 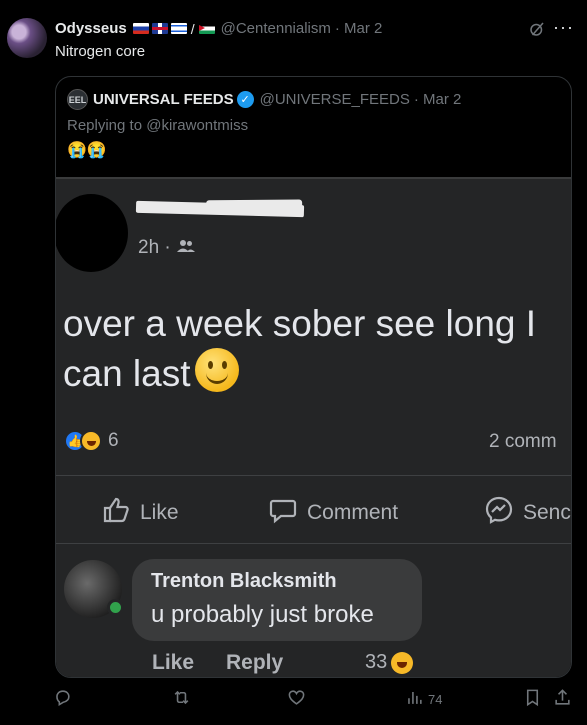 I want to click on view-count: 74, so click(x=435, y=699).